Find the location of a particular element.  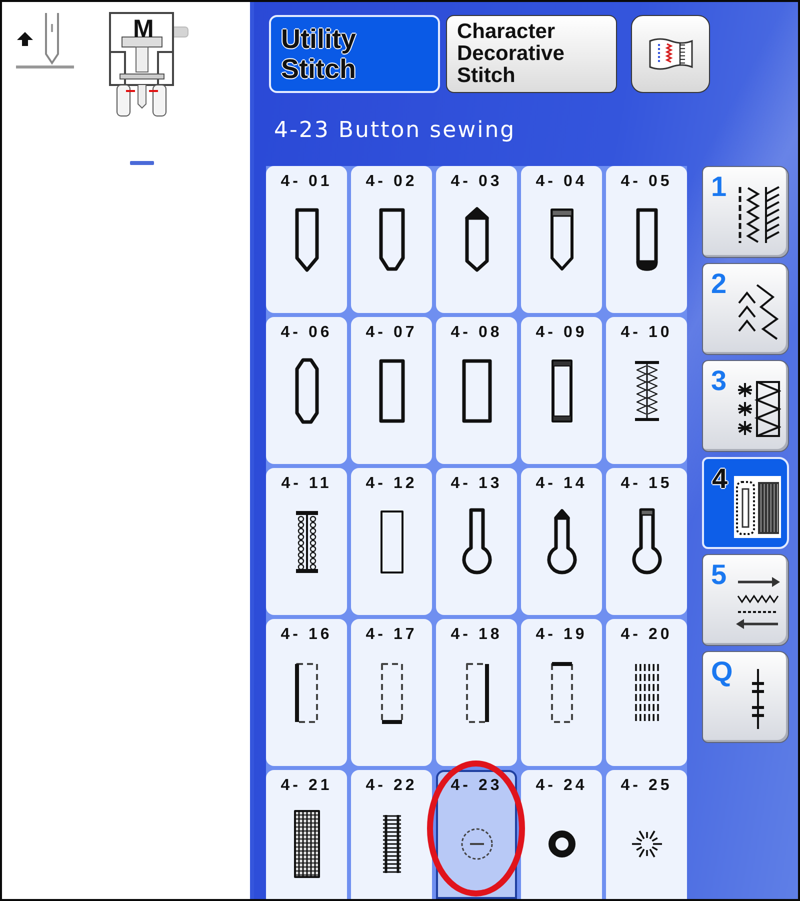

circle-minus-icon is located at coordinates (477, 844).